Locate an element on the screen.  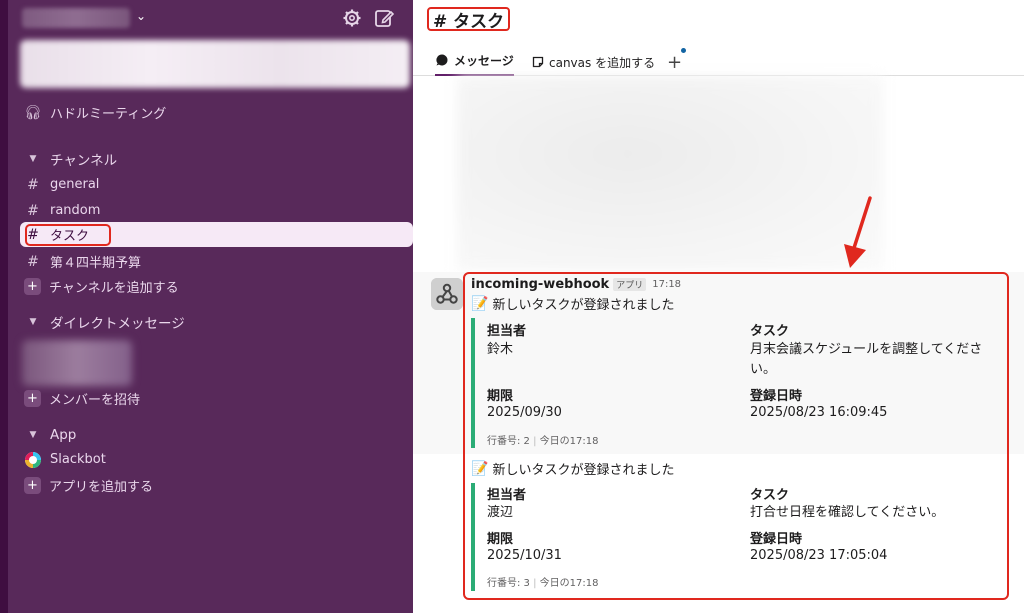
dm-list-blurred is located at coordinates (77, 363).